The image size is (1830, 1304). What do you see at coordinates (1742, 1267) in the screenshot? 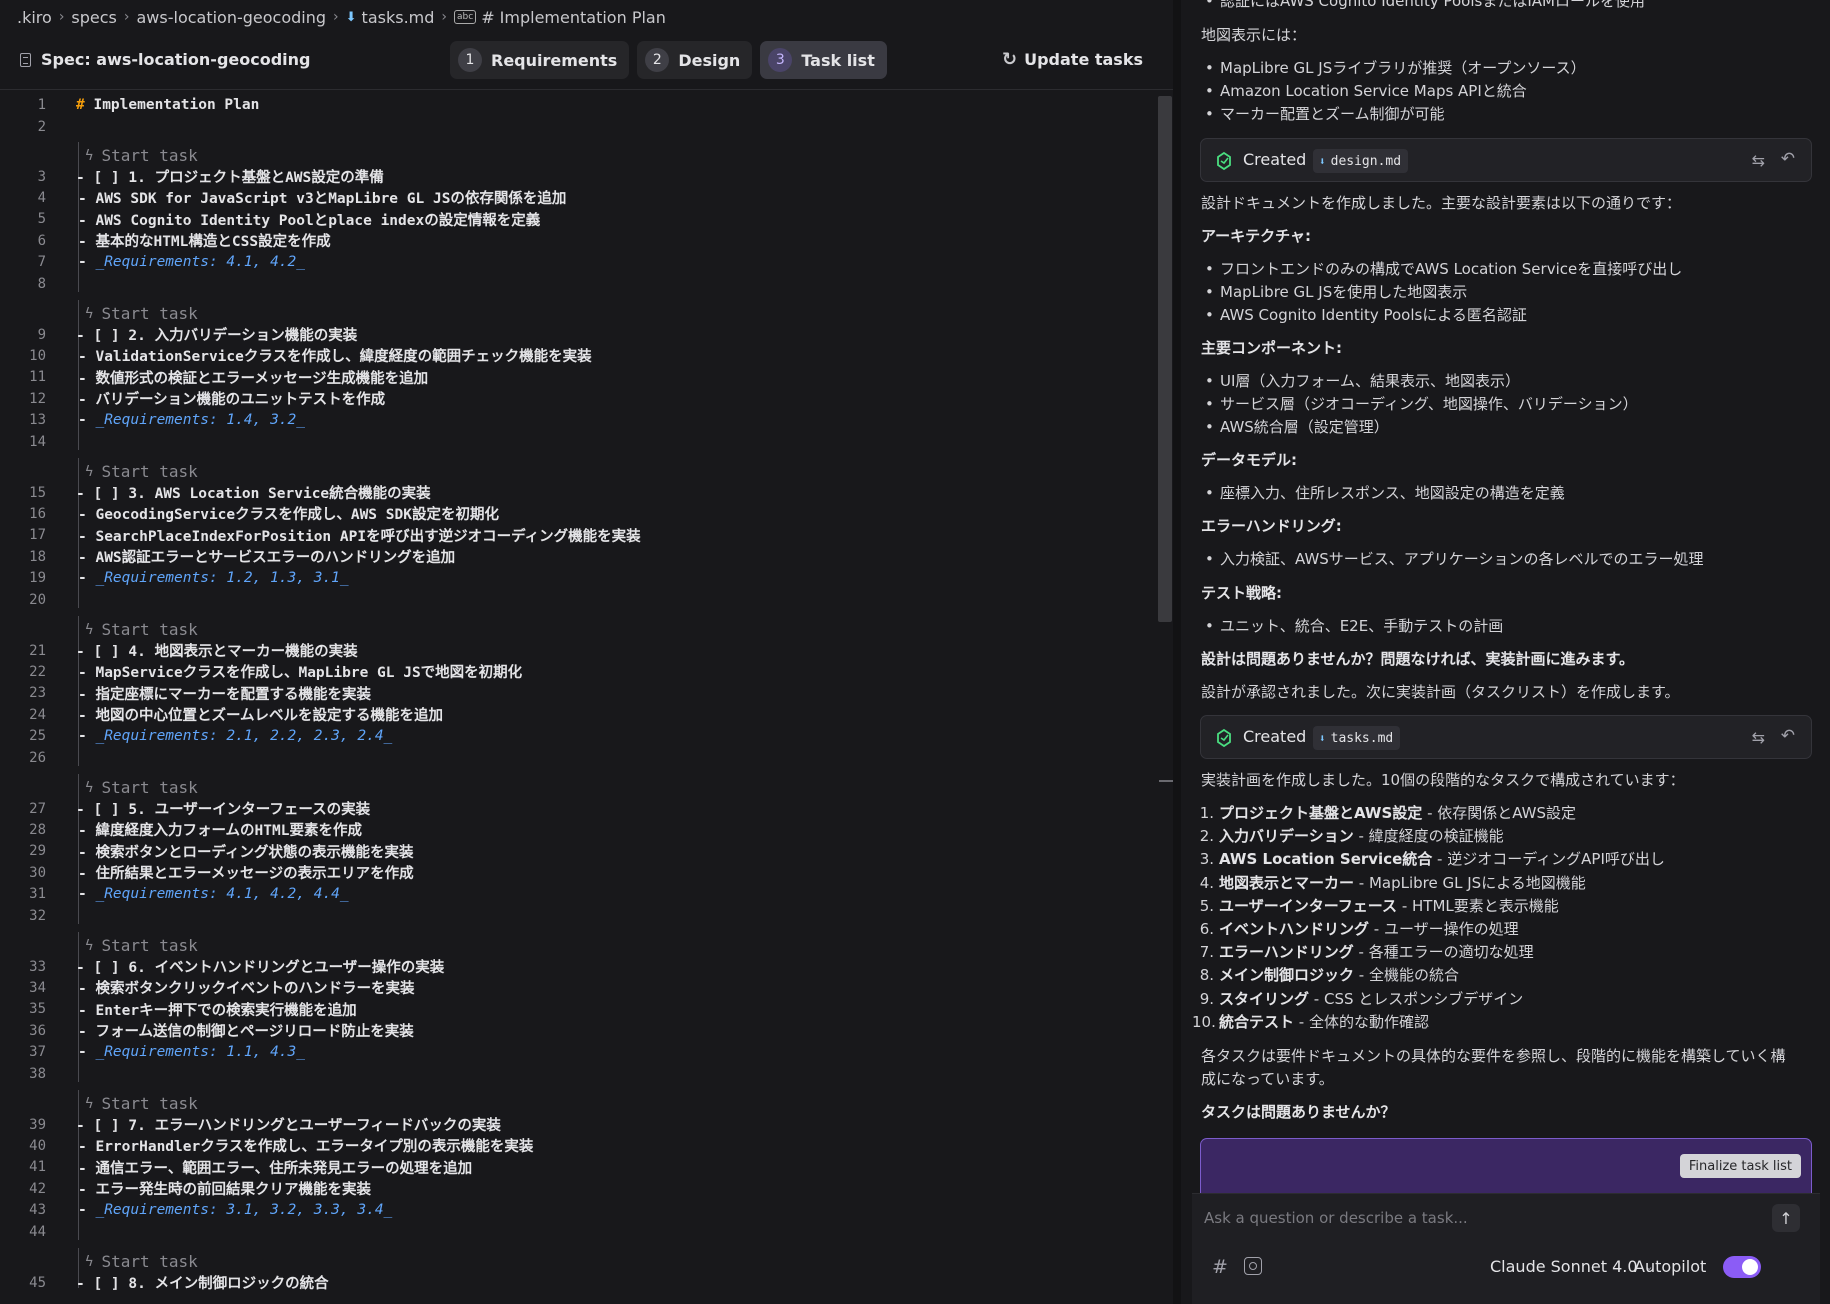
I see `autopilot-toggle` at bounding box center [1742, 1267].